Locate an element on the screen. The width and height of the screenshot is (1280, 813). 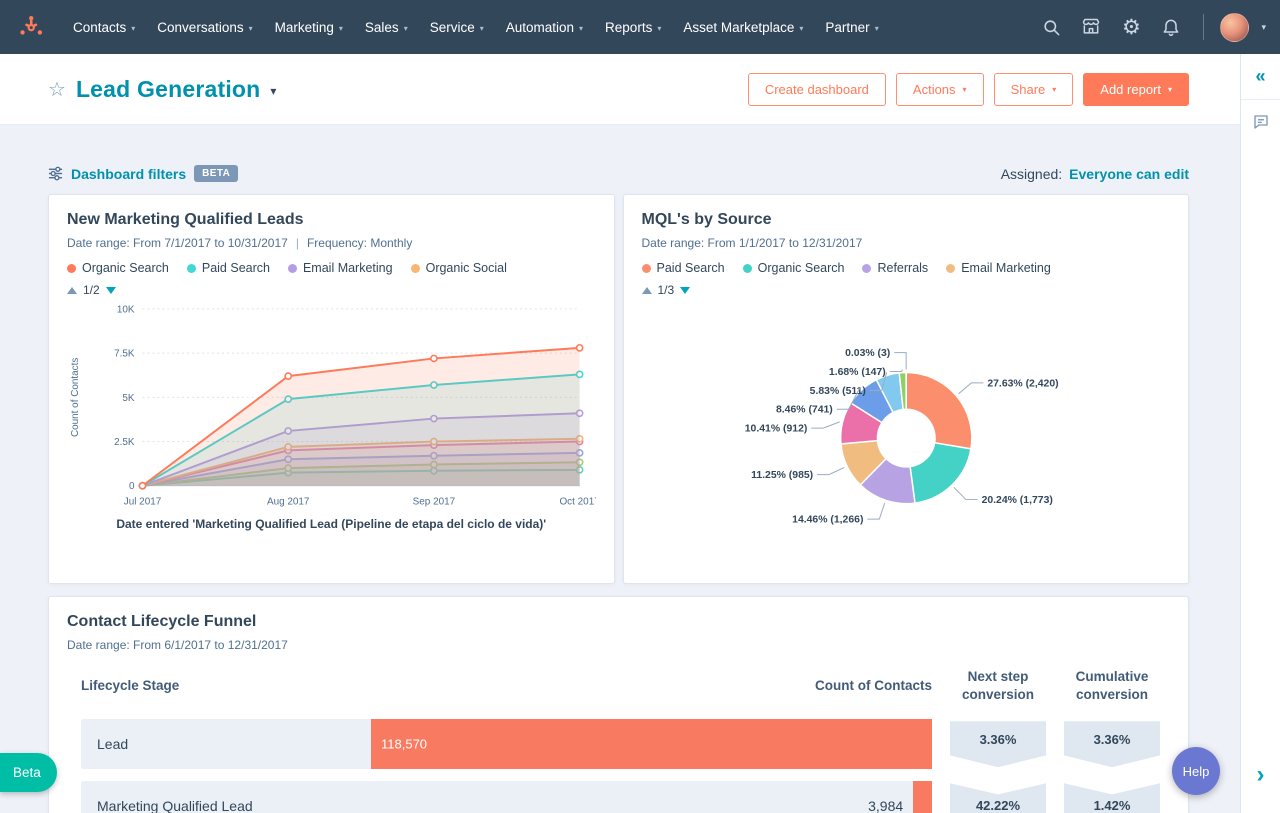
account-avatar is located at coordinates (1235, 27).